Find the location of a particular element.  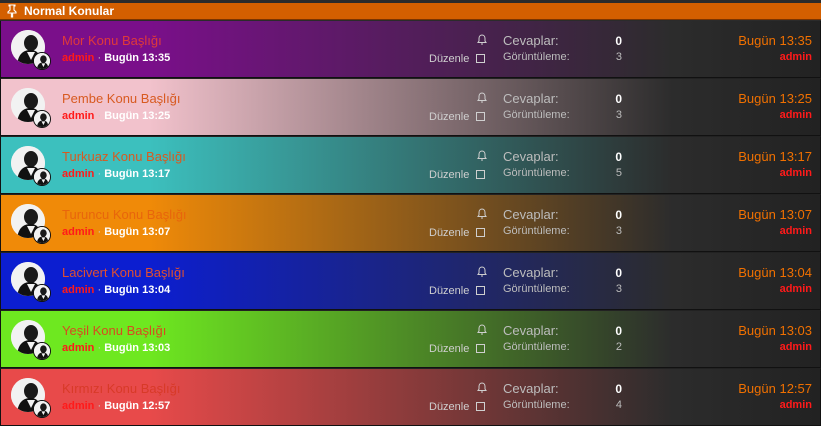

views-count: 5 is located at coordinates (618, 173).